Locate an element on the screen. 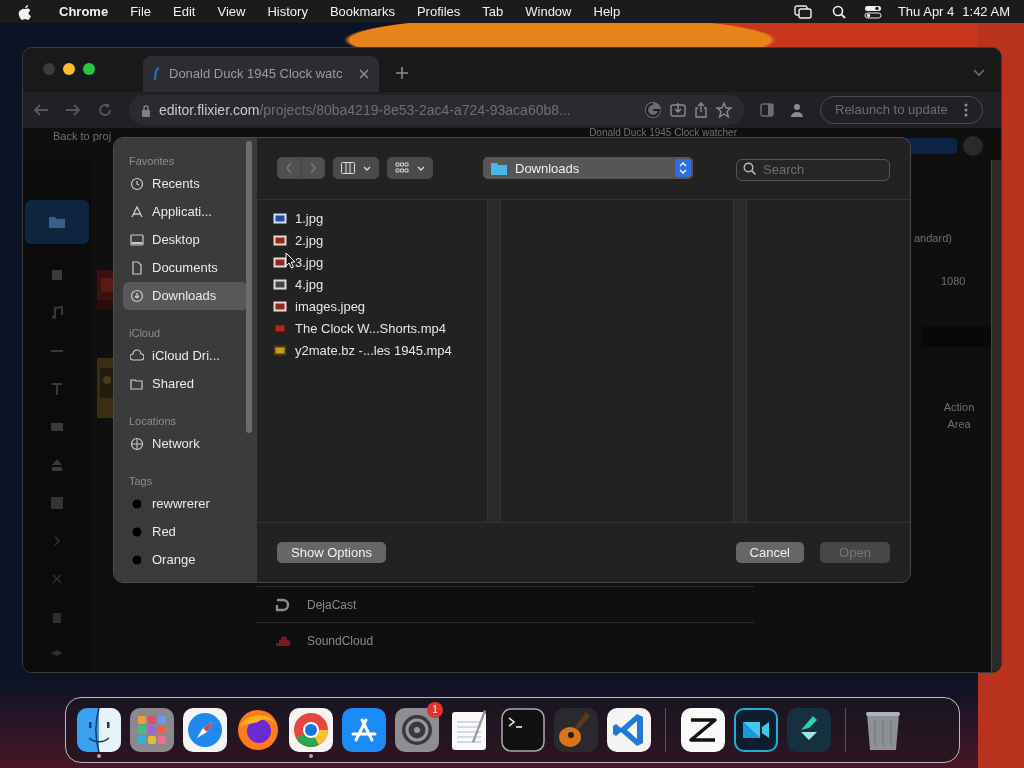 The image size is (1024, 768). browser-tab: Donald Duck 1945 Clock watc is located at coordinates (261, 74).